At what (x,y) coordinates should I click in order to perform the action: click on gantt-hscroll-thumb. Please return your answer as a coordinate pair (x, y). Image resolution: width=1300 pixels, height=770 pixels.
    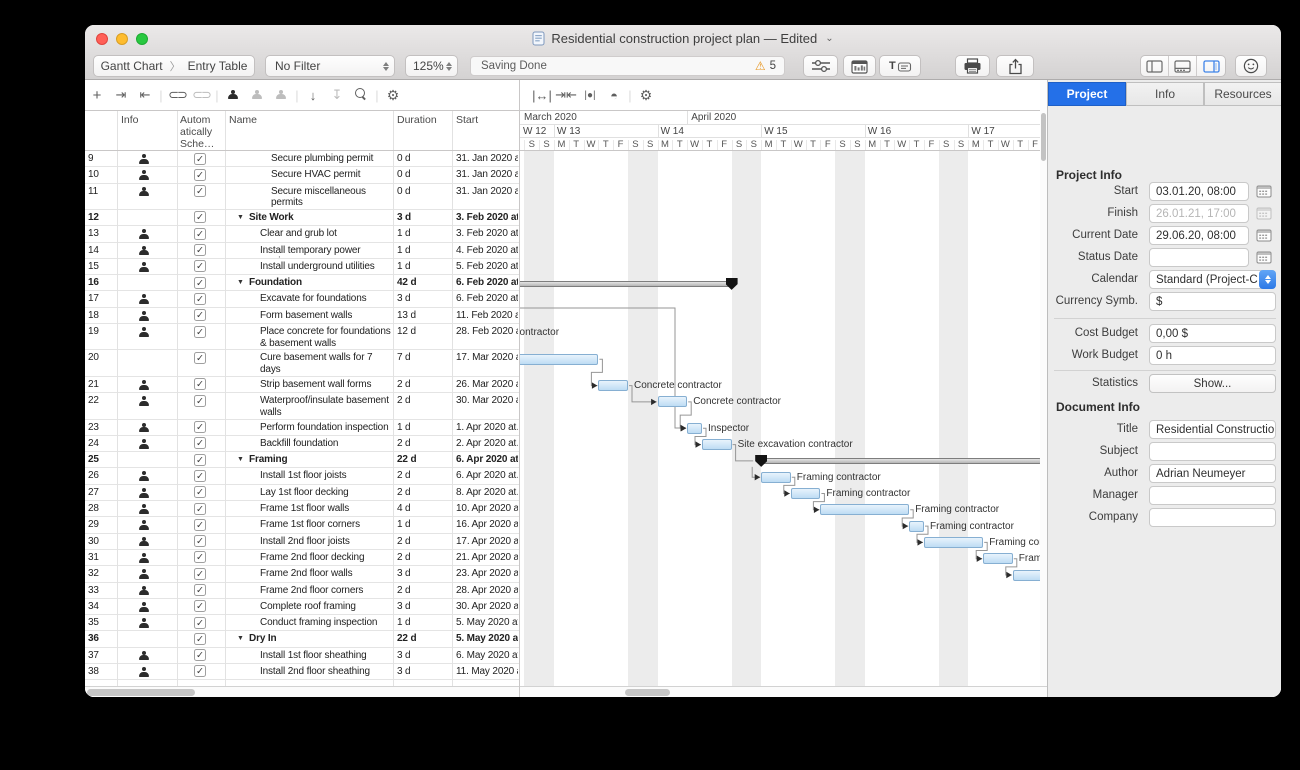
    Looking at the image, I should click on (647, 692).